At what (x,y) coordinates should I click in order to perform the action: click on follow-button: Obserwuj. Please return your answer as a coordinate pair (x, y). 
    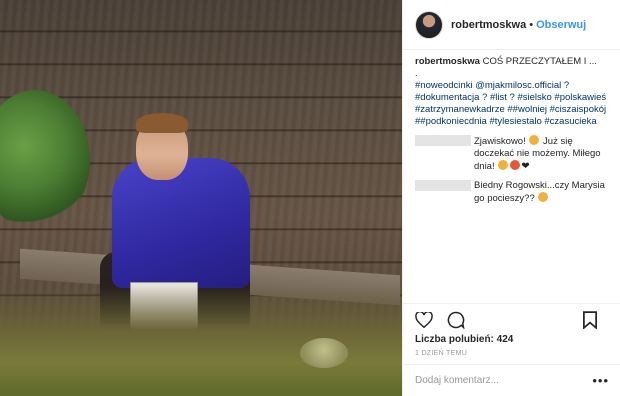
    Looking at the image, I should click on (561, 25).